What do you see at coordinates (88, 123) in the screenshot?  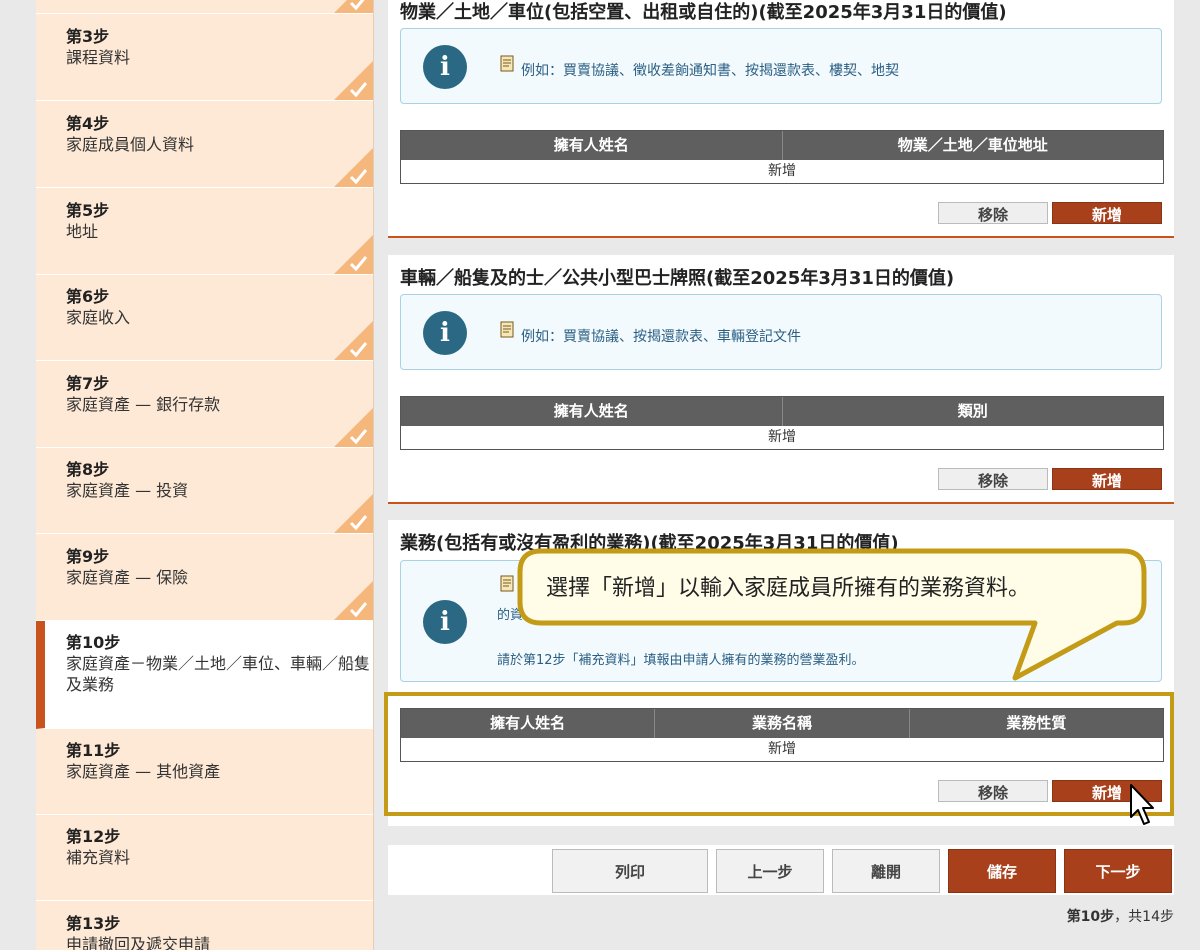 I see `step-number: 第4步` at bounding box center [88, 123].